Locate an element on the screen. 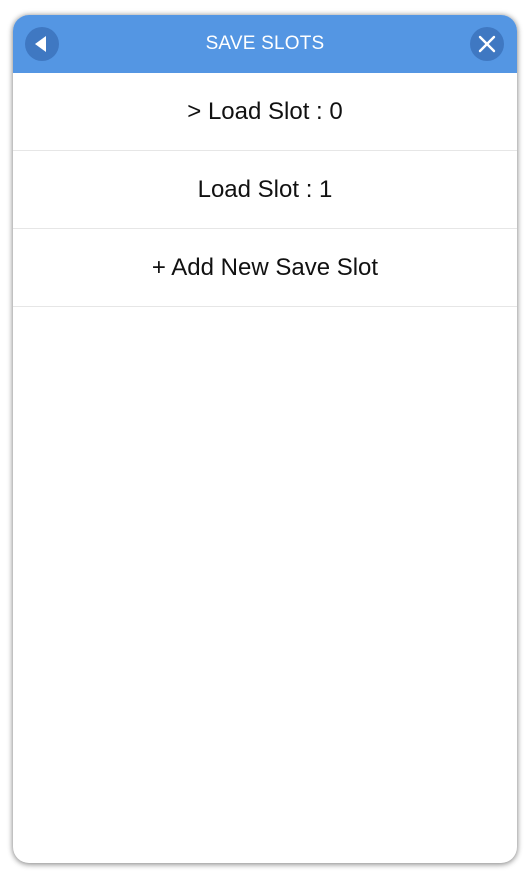  back-triangle-icon is located at coordinates (40, 44).